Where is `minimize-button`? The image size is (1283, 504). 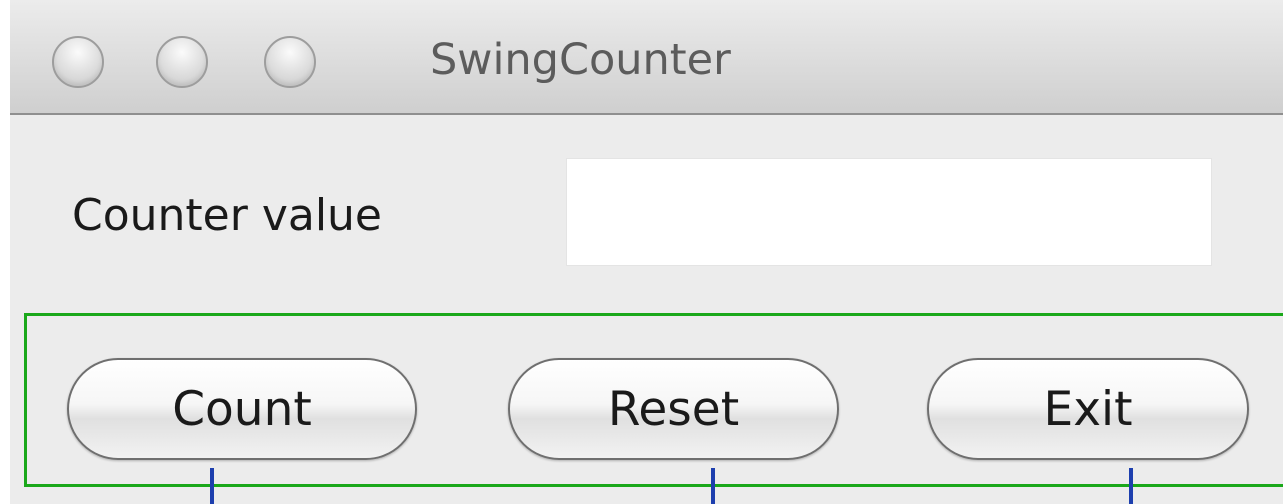
minimize-button is located at coordinates (182, 62).